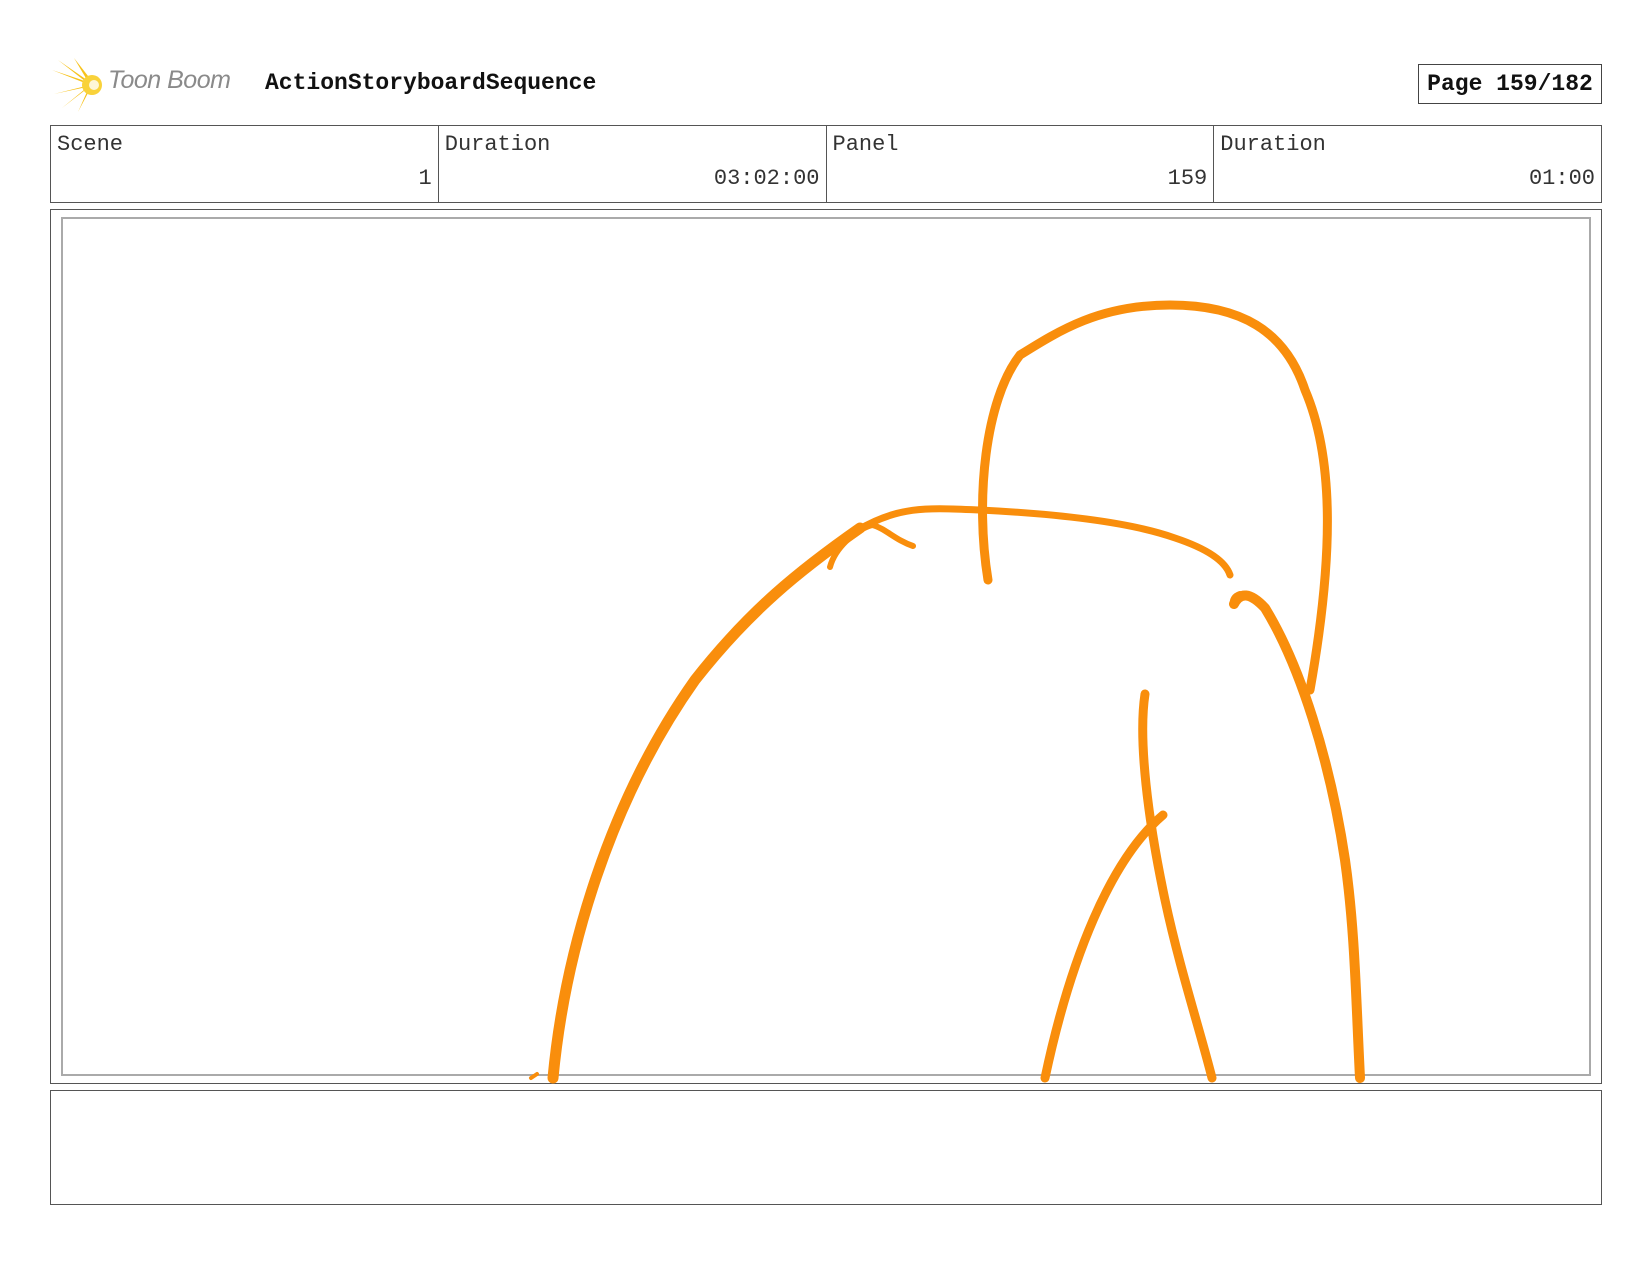 The width and height of the screenshot is (1650, 1275). What do you see at coordinates (1104, 946) in the screenshot?
I see `sketch-stroke-lower-curve` at bounding box center [1104, 946].